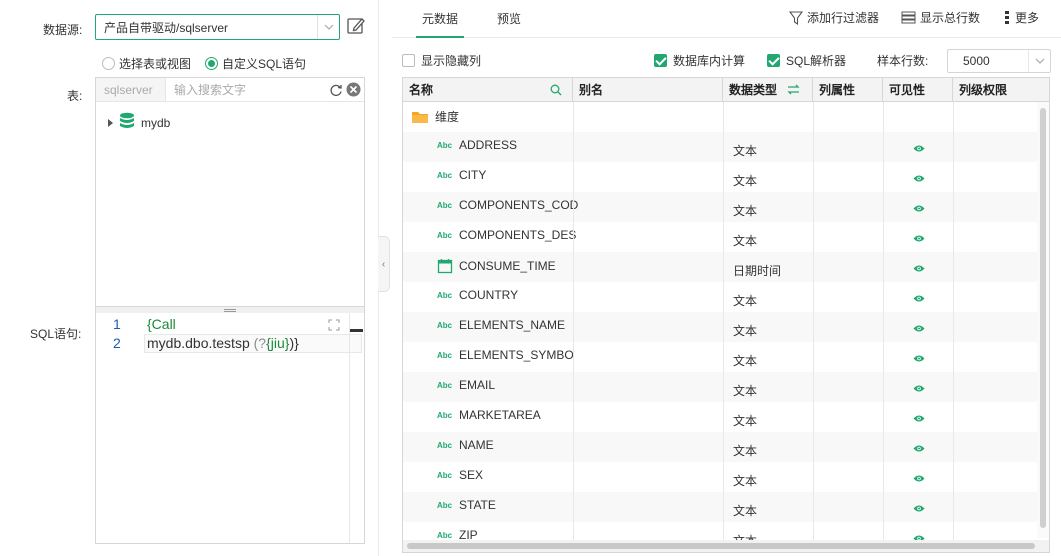 The image size is (1061, 556). I want to click on field-name: COMPONENTS_DES, so click(518, 235).